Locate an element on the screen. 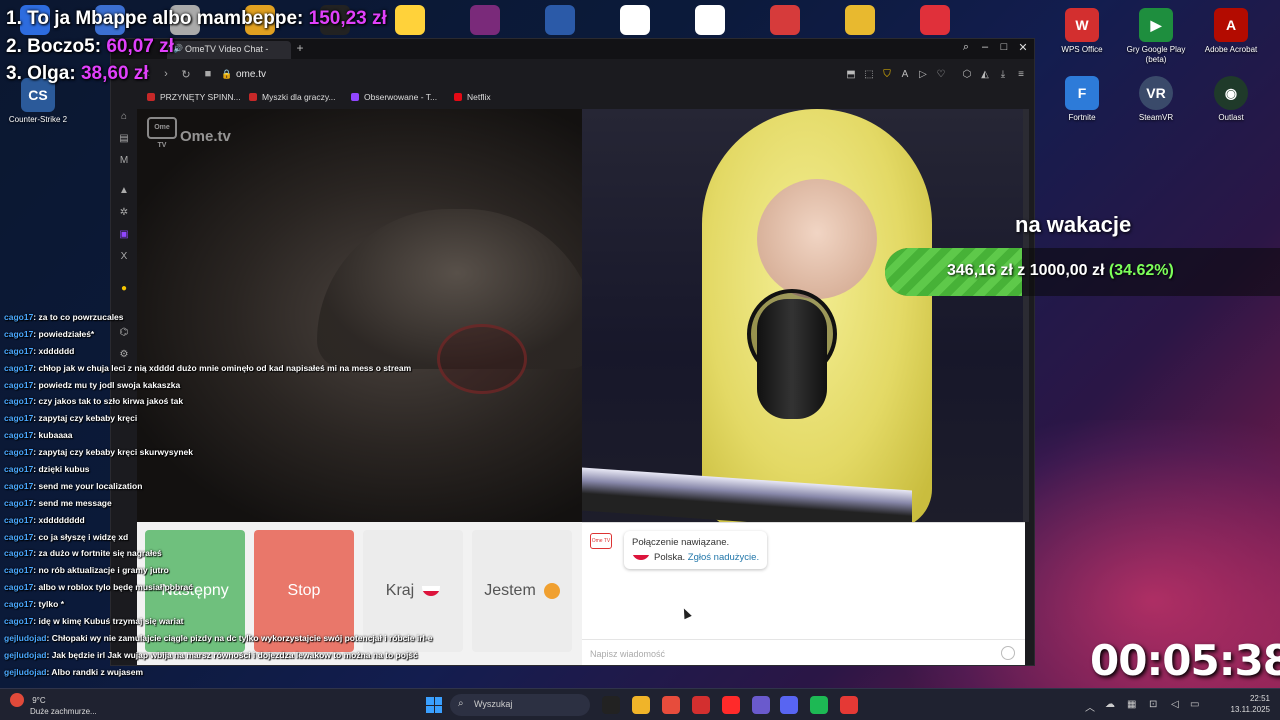  url-field: ome.tv is located at coordinates (251, 74).